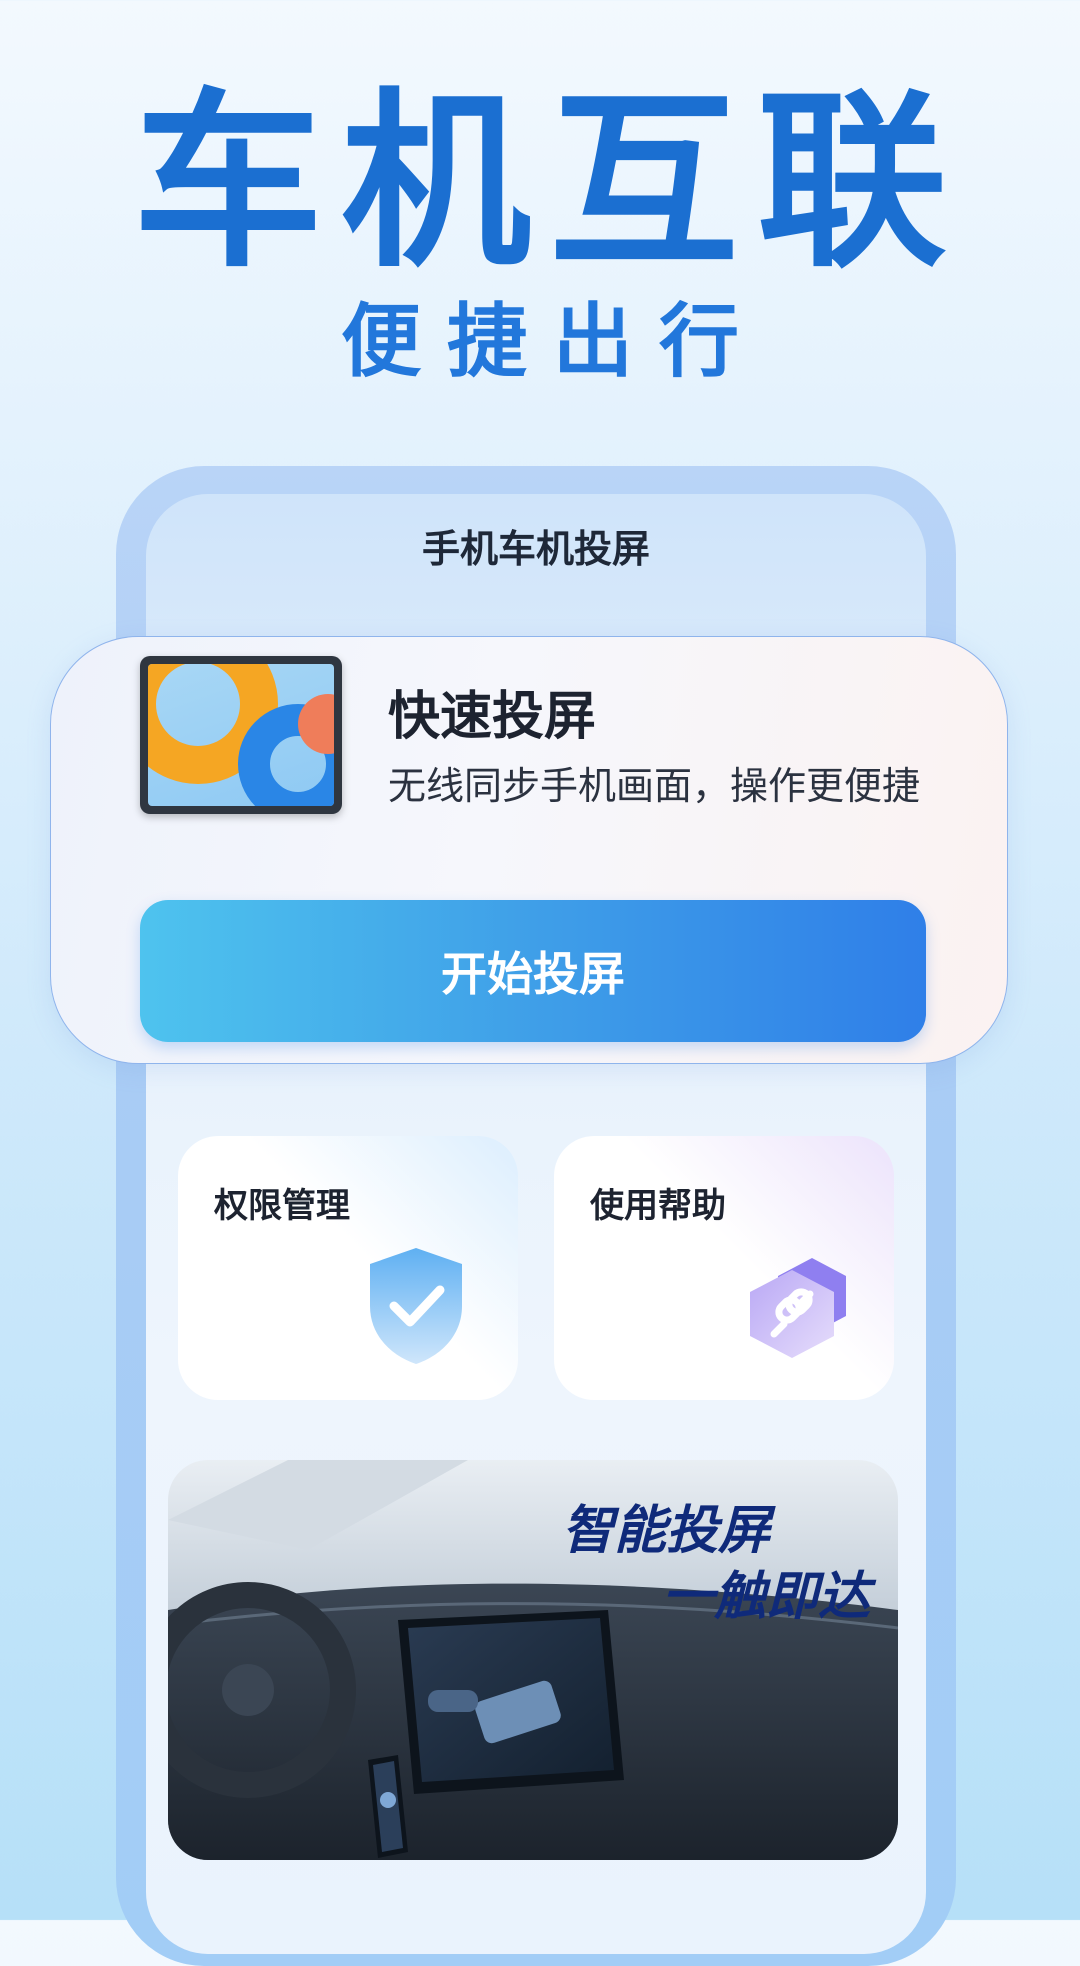 The width and height of the screenshot is (1080, 1966). I want to click on tablet-icon, so click(241, 735).